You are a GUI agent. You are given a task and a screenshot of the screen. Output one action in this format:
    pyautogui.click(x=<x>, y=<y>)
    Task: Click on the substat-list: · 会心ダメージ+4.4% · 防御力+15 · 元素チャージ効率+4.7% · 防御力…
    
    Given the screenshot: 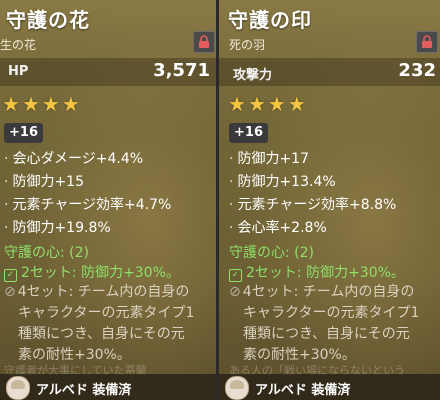 What is the action you would take?
    pyautogui.click(x=87, y=194)
    